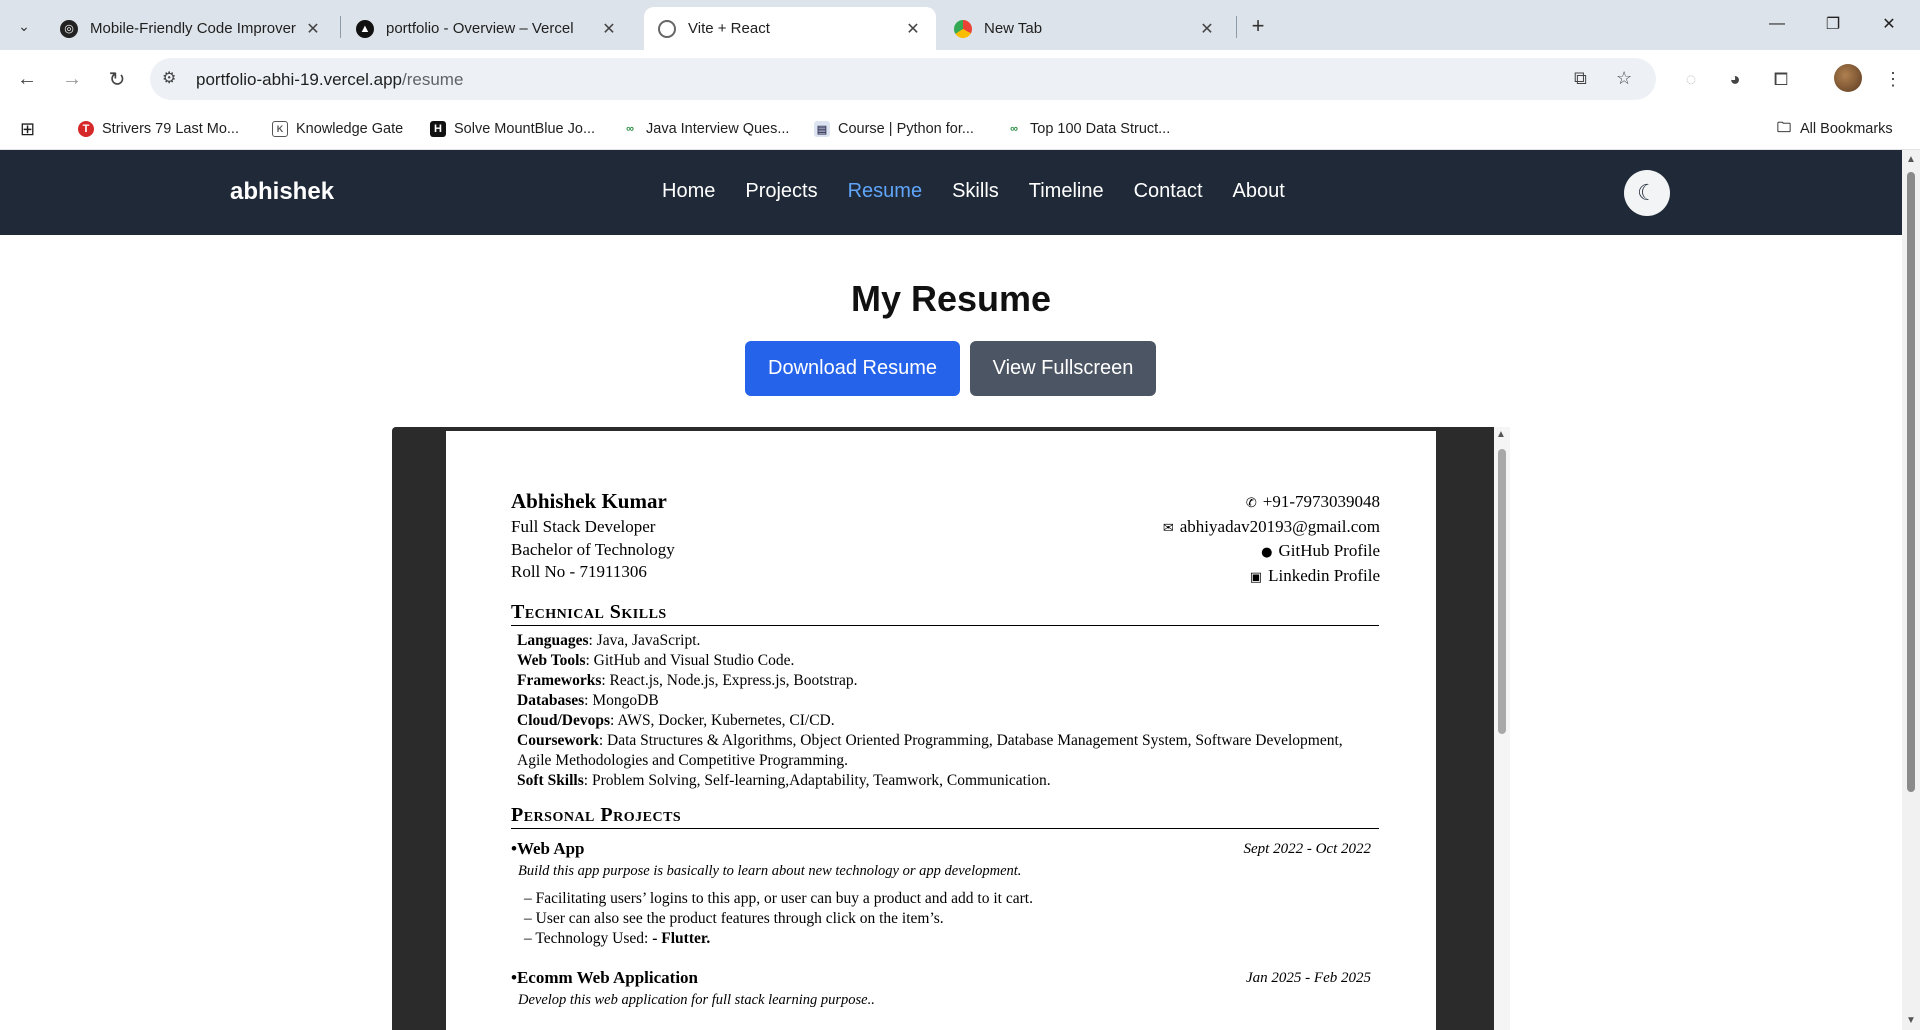  Describe the element at coordinates (24, 26) in the screenshot. I see `tab-search-chevron-icon: ⌄` at that location.